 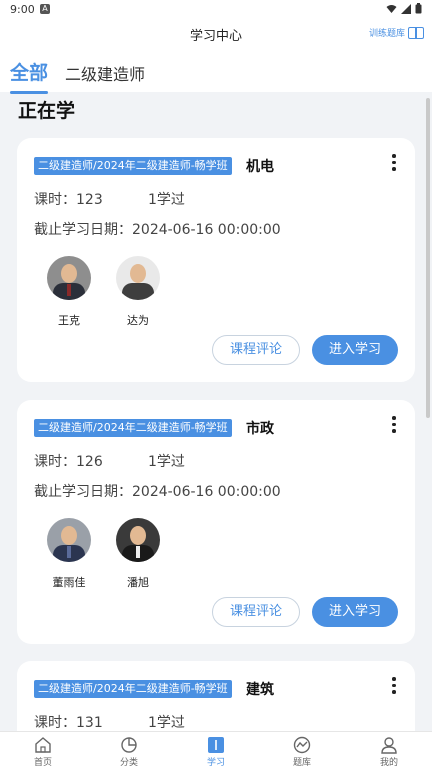 What do you see at coordinates (89, 462) in the screenshot?
I see `hours-value: 126` at bounding box center [89, 462].